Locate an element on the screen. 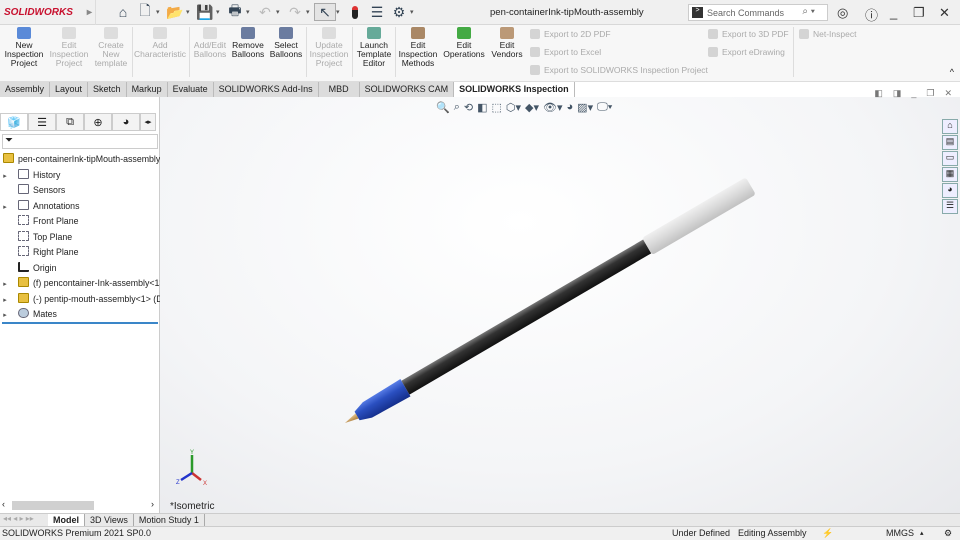 The height and width of the screenshot is (540, 960). add-edit-balloons-button: Add/Edit Balloons is located at coordinates (210, 43).